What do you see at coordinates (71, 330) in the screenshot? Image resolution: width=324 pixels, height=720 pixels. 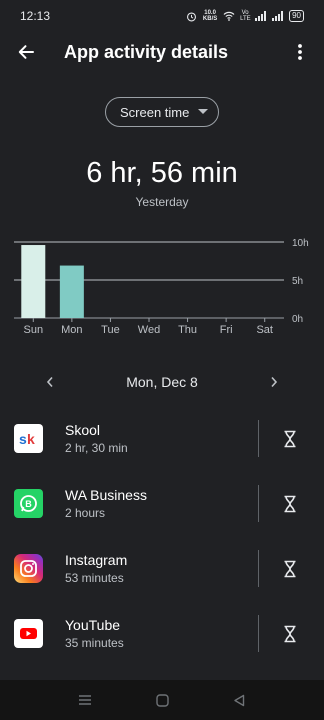 I see `x-tick-label: Mon` at bounding box center [71, 330].